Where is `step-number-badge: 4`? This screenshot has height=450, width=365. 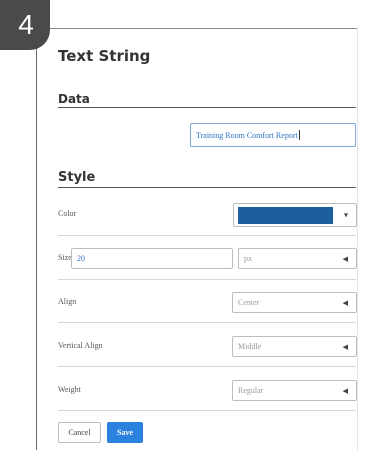
step-number-badge: 4 is located at coordinates (25, 25).